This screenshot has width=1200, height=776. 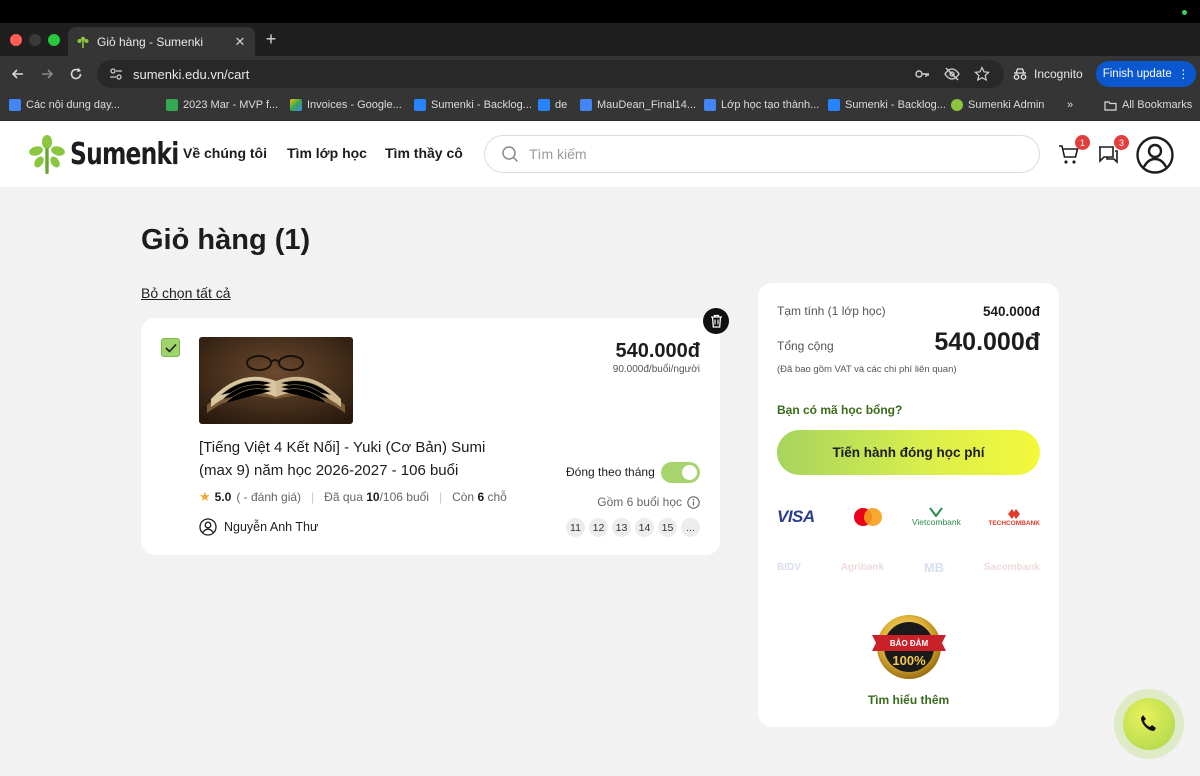 I want to click on vietcombank-mark-icon, so click(x=936, y=512).